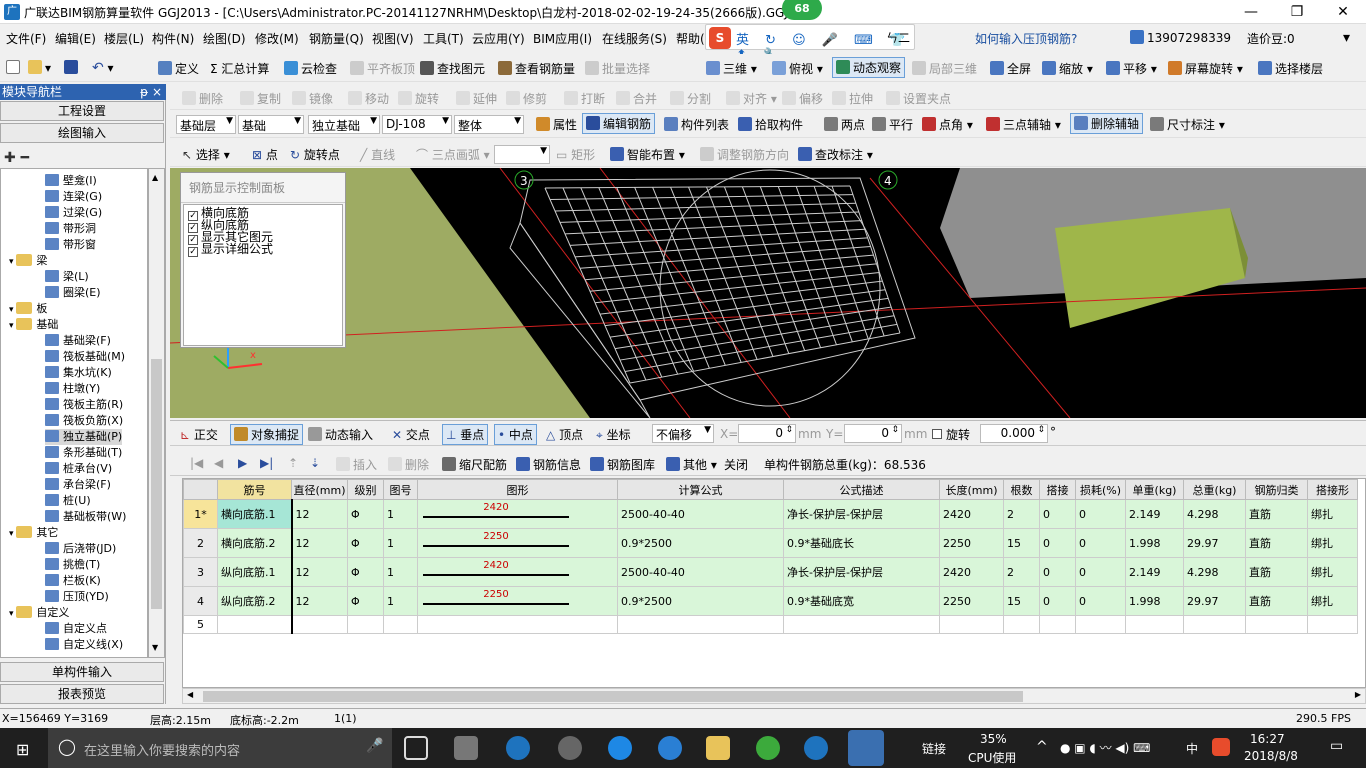 Image resolution: width=1366 pixels, height=768 pixels. Describe the element at coordinates (1023, 124) in the screenshot. I see `three-point-axis-button: 三点辅轴 ▾` at that location.